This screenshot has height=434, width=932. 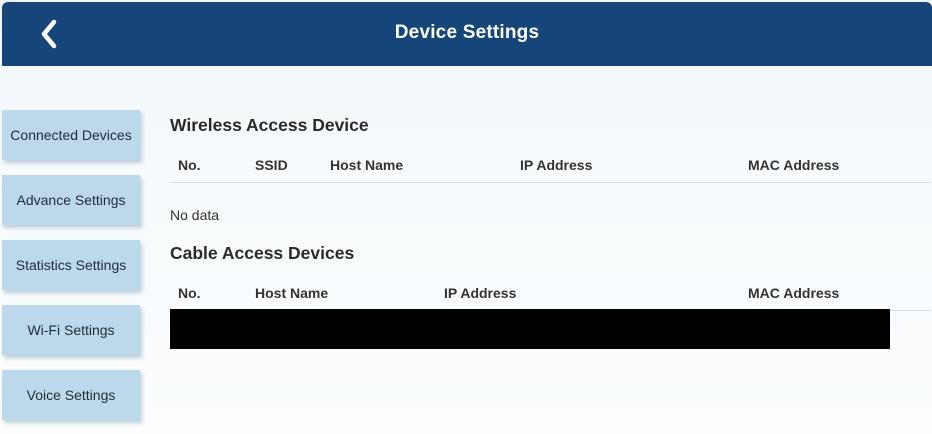 What do you see at coordinates (71, 395) in the screenshot?
I see `sidebar-item-voice-settings: Voice Settings` at bounding box center [71, 395].